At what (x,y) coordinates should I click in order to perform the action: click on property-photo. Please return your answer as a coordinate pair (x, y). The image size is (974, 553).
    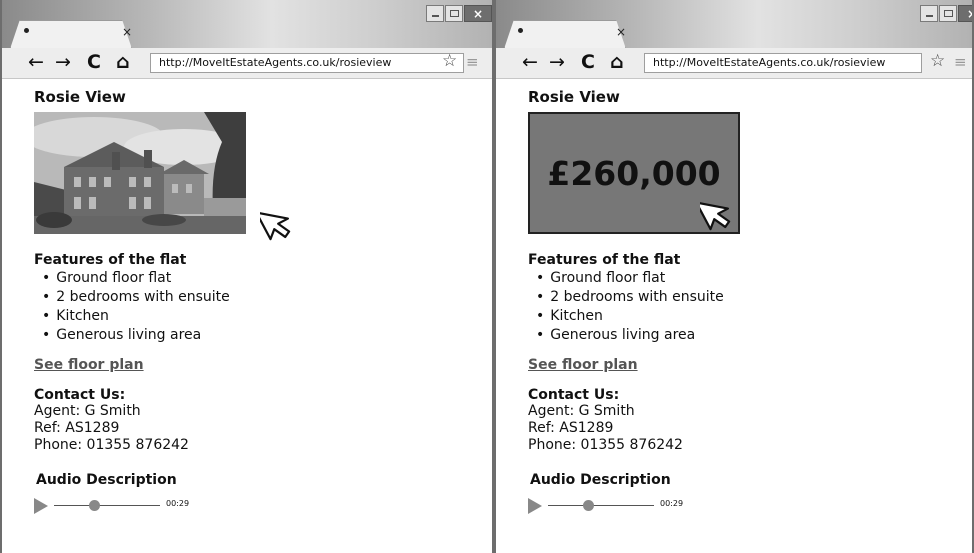
    Looking at the image, I should click on (140, 173).